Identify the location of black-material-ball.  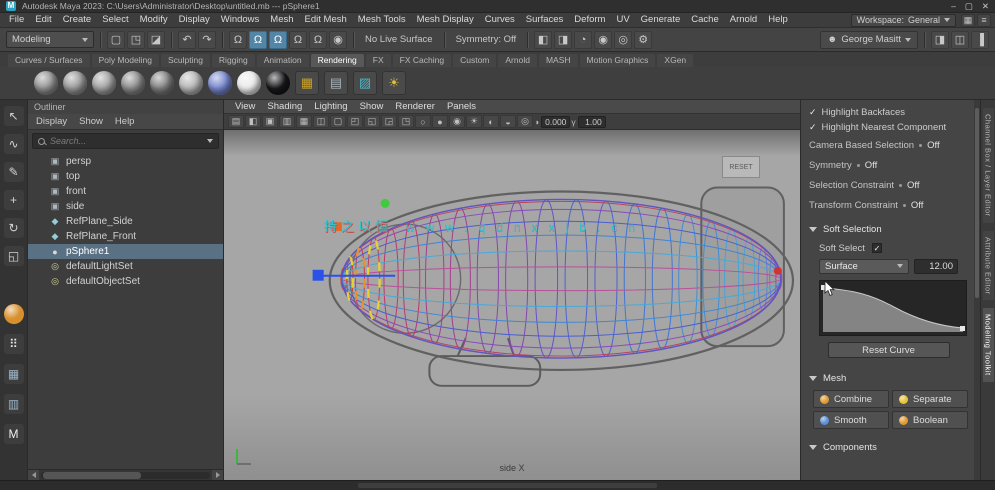
(278, 83).